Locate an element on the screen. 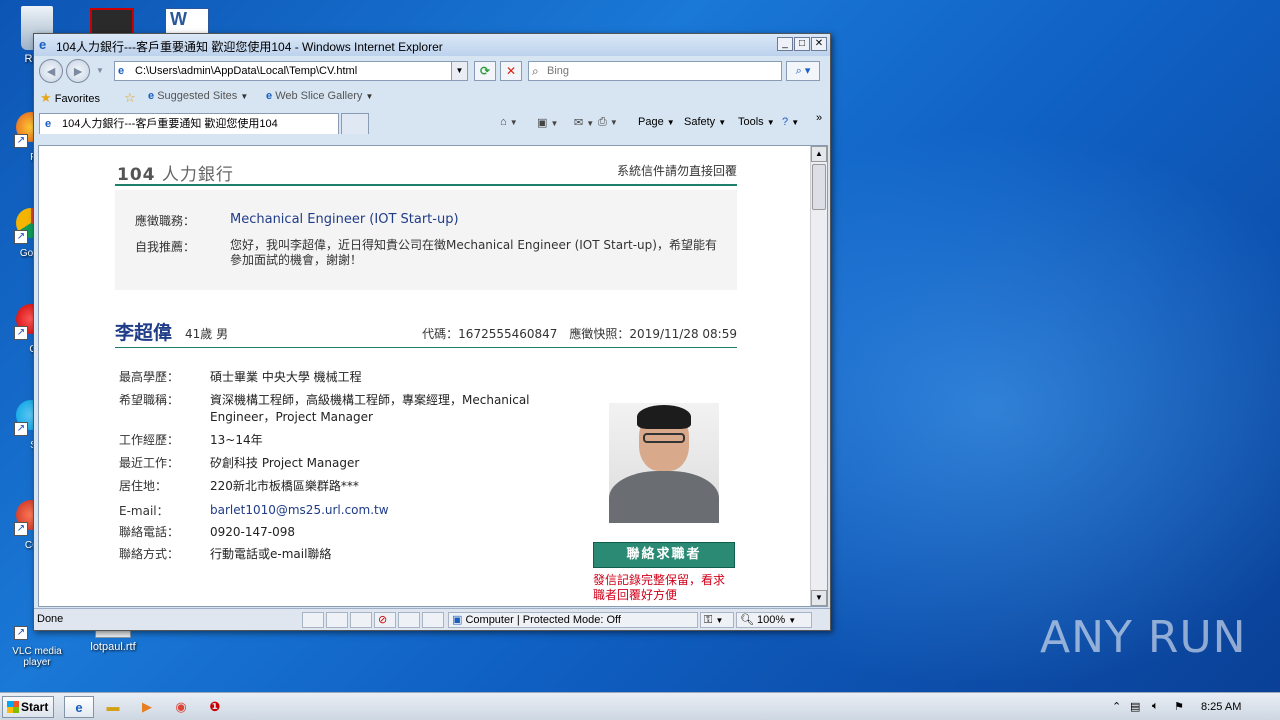 This screenshot has width=1280, height=720. scroll-thumb is located at coordinates (819, 187).